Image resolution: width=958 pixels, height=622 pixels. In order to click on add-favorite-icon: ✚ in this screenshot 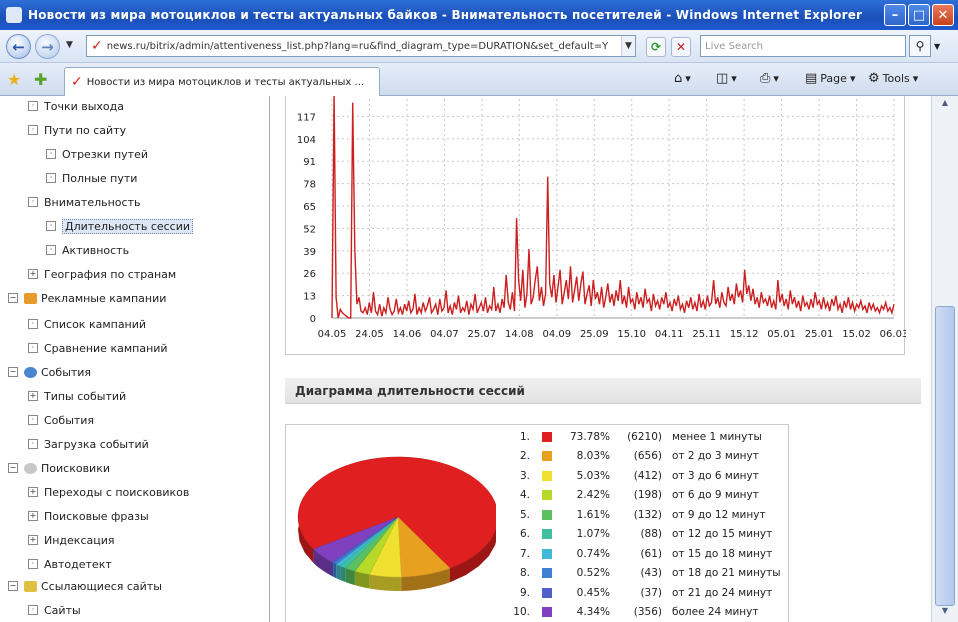, I will do `click(40, 79)`.